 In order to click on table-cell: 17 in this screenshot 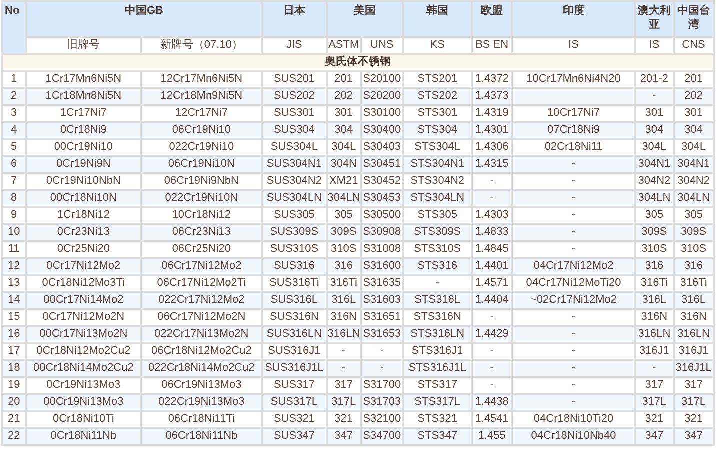, I will do `click(14, 351)`.